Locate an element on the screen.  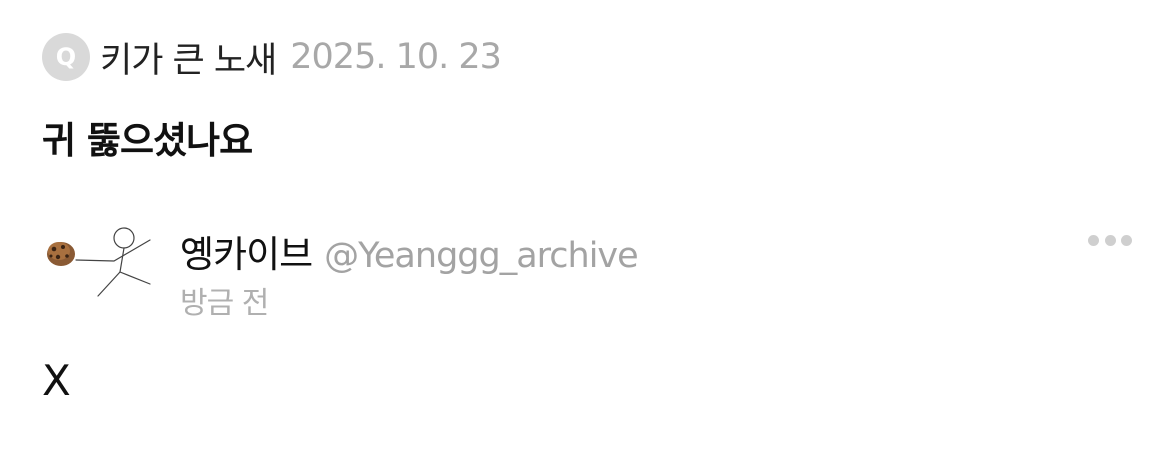
more-options-icon is located at coordinates (1110, 240).